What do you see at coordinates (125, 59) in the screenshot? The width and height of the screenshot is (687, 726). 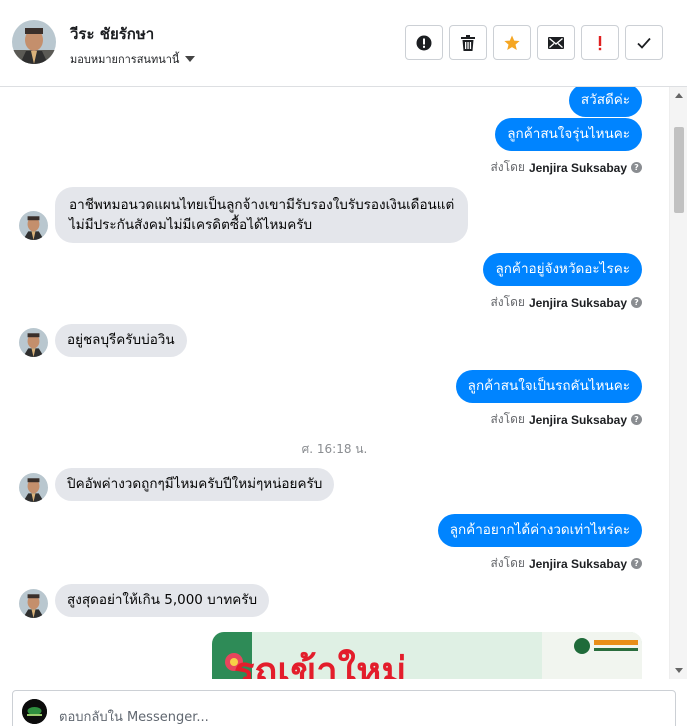 I see `assign-label: มอบหมายการสนทนานี้` at bounding box center [125, 59].